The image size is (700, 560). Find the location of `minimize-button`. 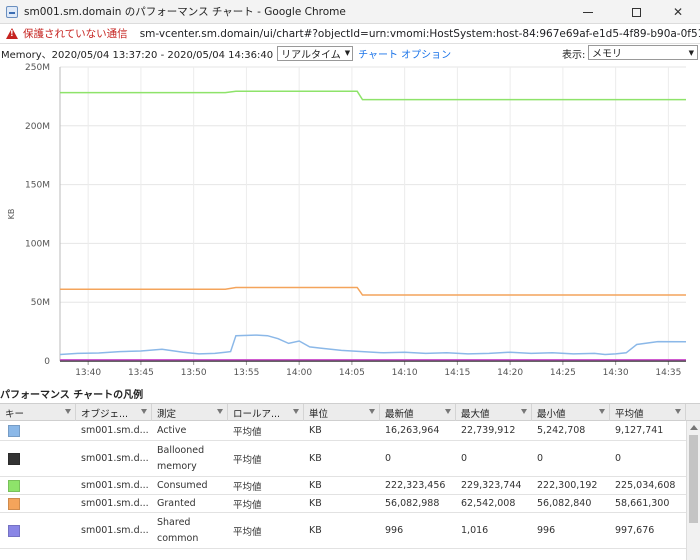

minimize-button is located at coordinates (588, 12).